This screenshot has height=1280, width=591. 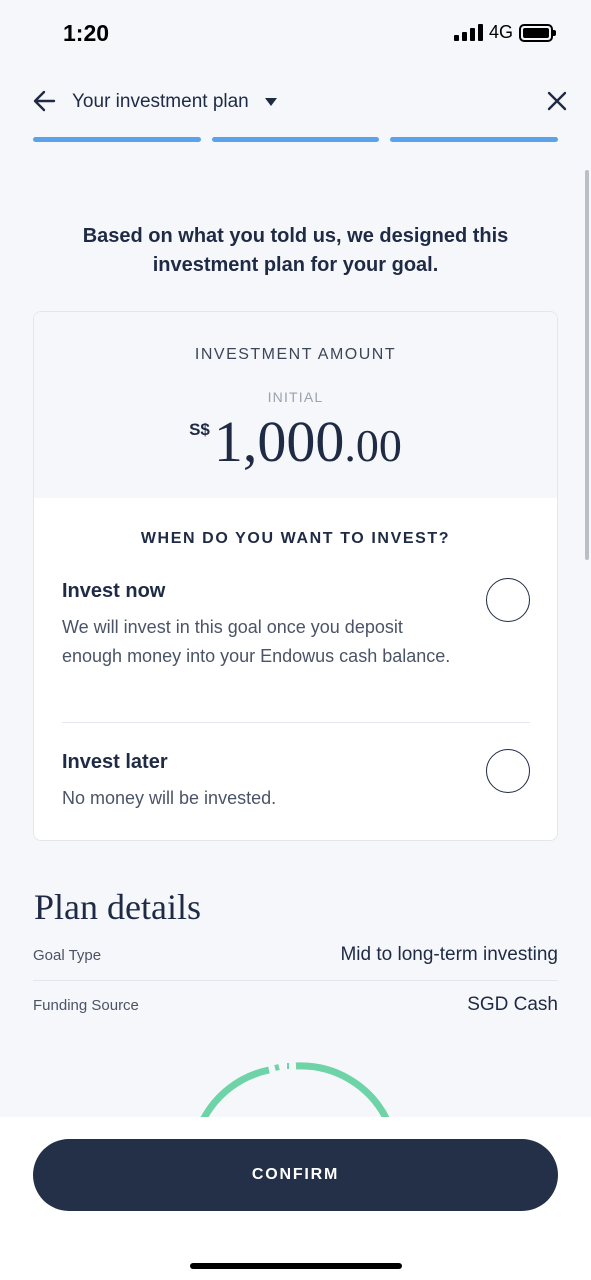 What do you see at coordinates (67, 955) in the screenshot?
I see `detail-label: Goal Type` at bounding box center [67, 955].